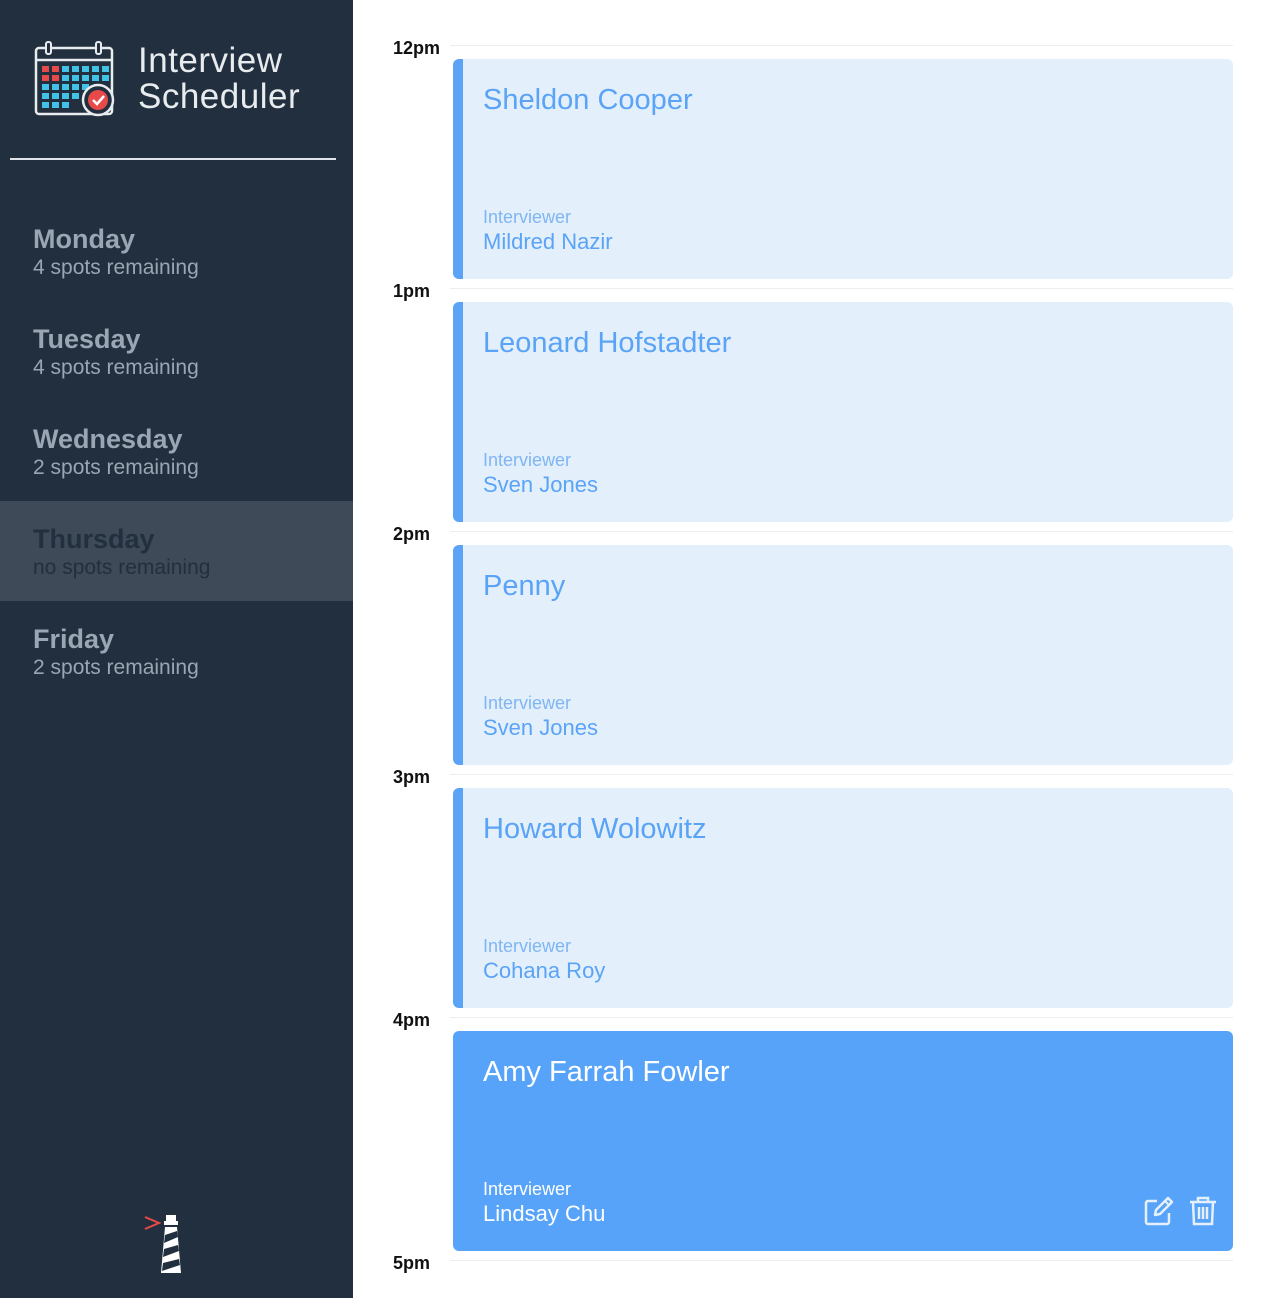 Image resolution: width=1267 pixels, height=1298 pixels. What do you see at coordinates (595, 829) in the screenshot?
I see `student-name: Howard Wolowitz` at bounding box center [595, 829].